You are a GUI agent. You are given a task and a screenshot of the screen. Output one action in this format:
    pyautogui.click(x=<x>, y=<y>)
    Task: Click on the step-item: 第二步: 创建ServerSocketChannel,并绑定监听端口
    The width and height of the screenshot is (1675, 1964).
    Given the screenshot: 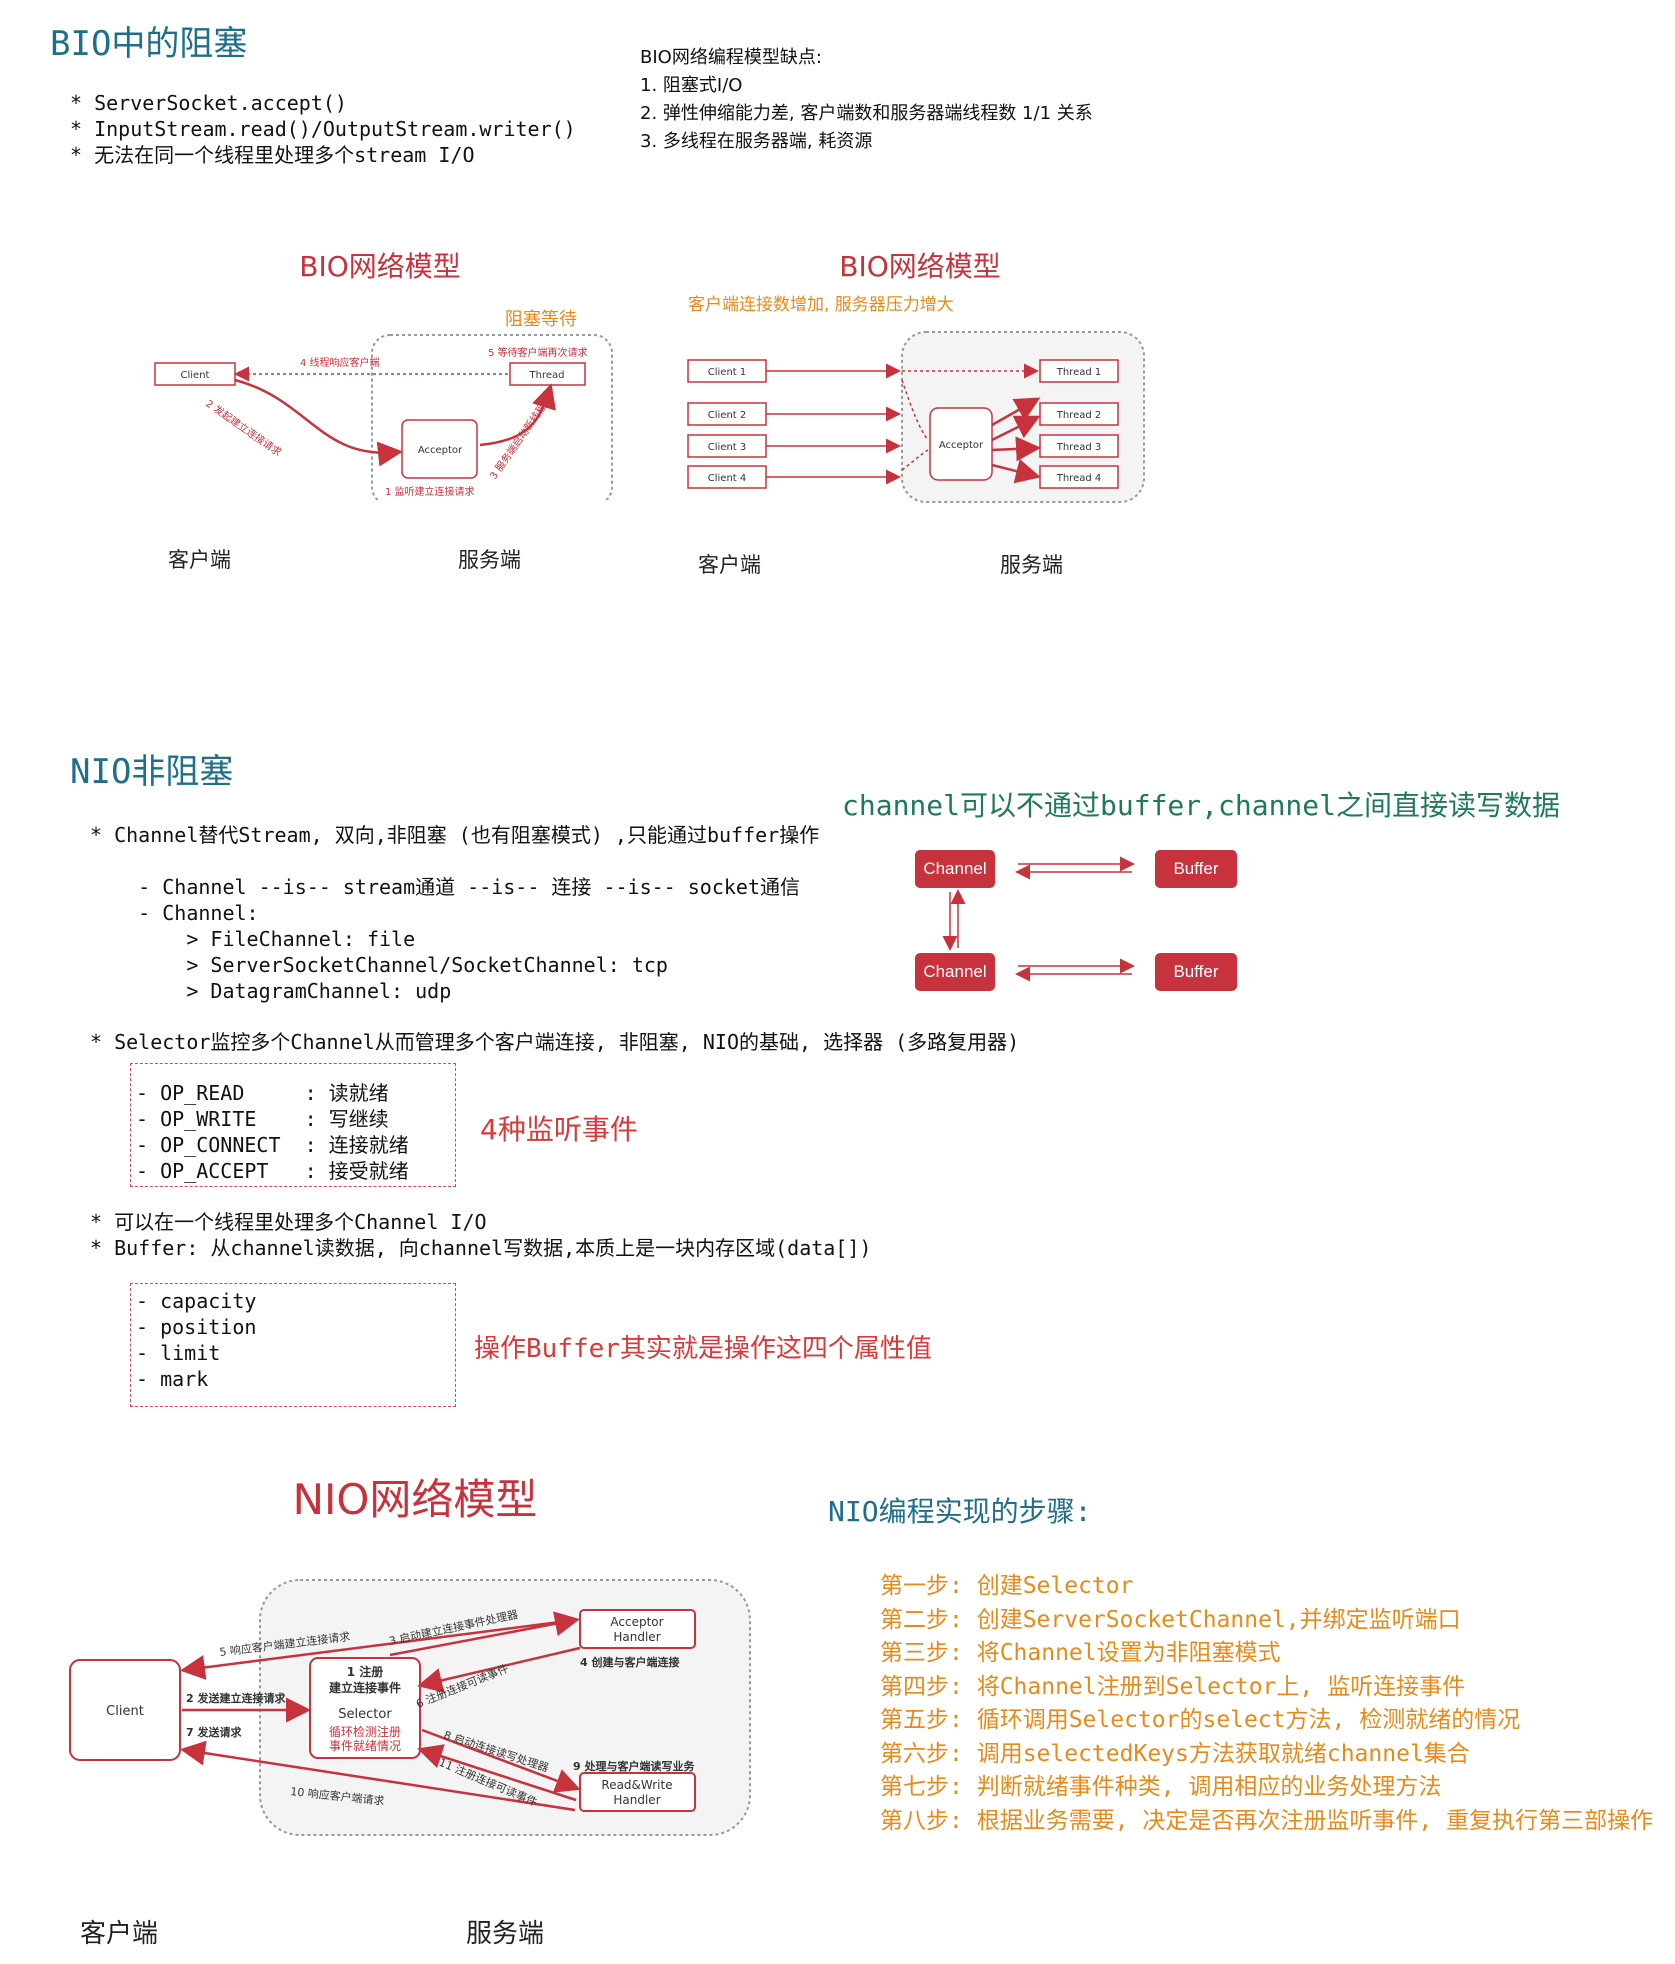 What is the action you would take?
    pyautogui.click(x=1170, y=1619)
    